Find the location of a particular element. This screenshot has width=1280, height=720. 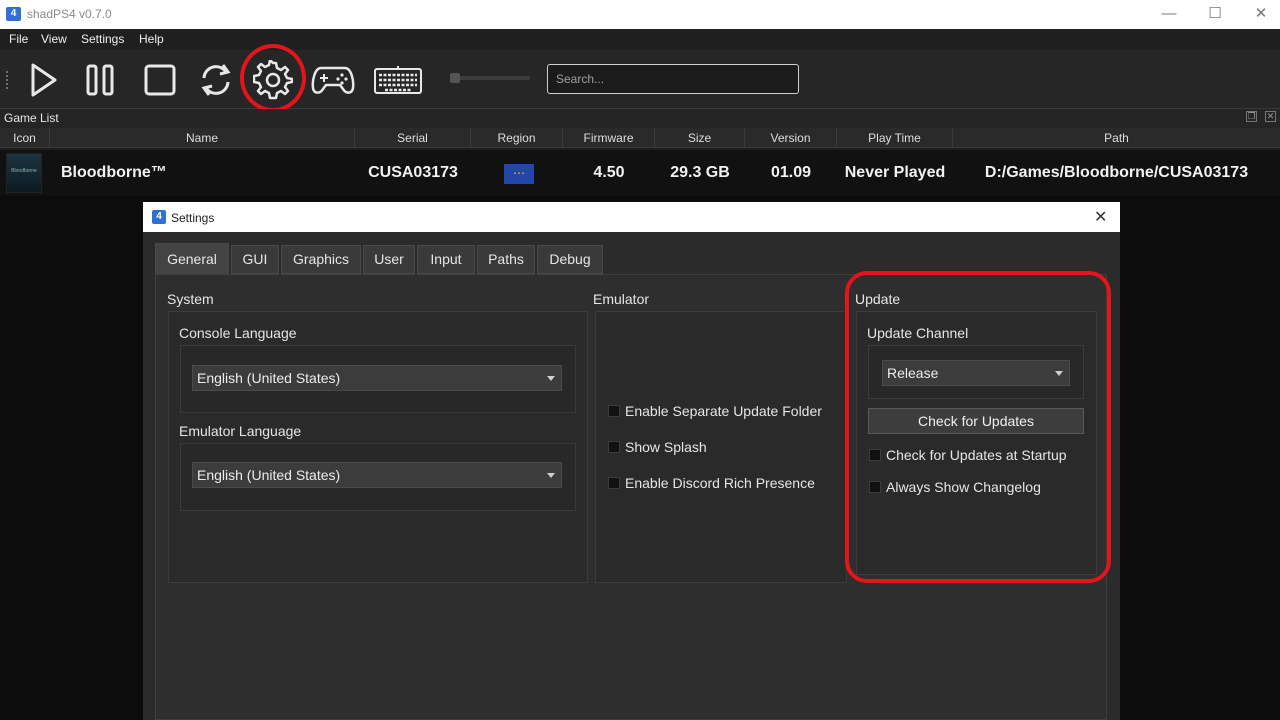

pause-button is located at coordinates (100, 80).